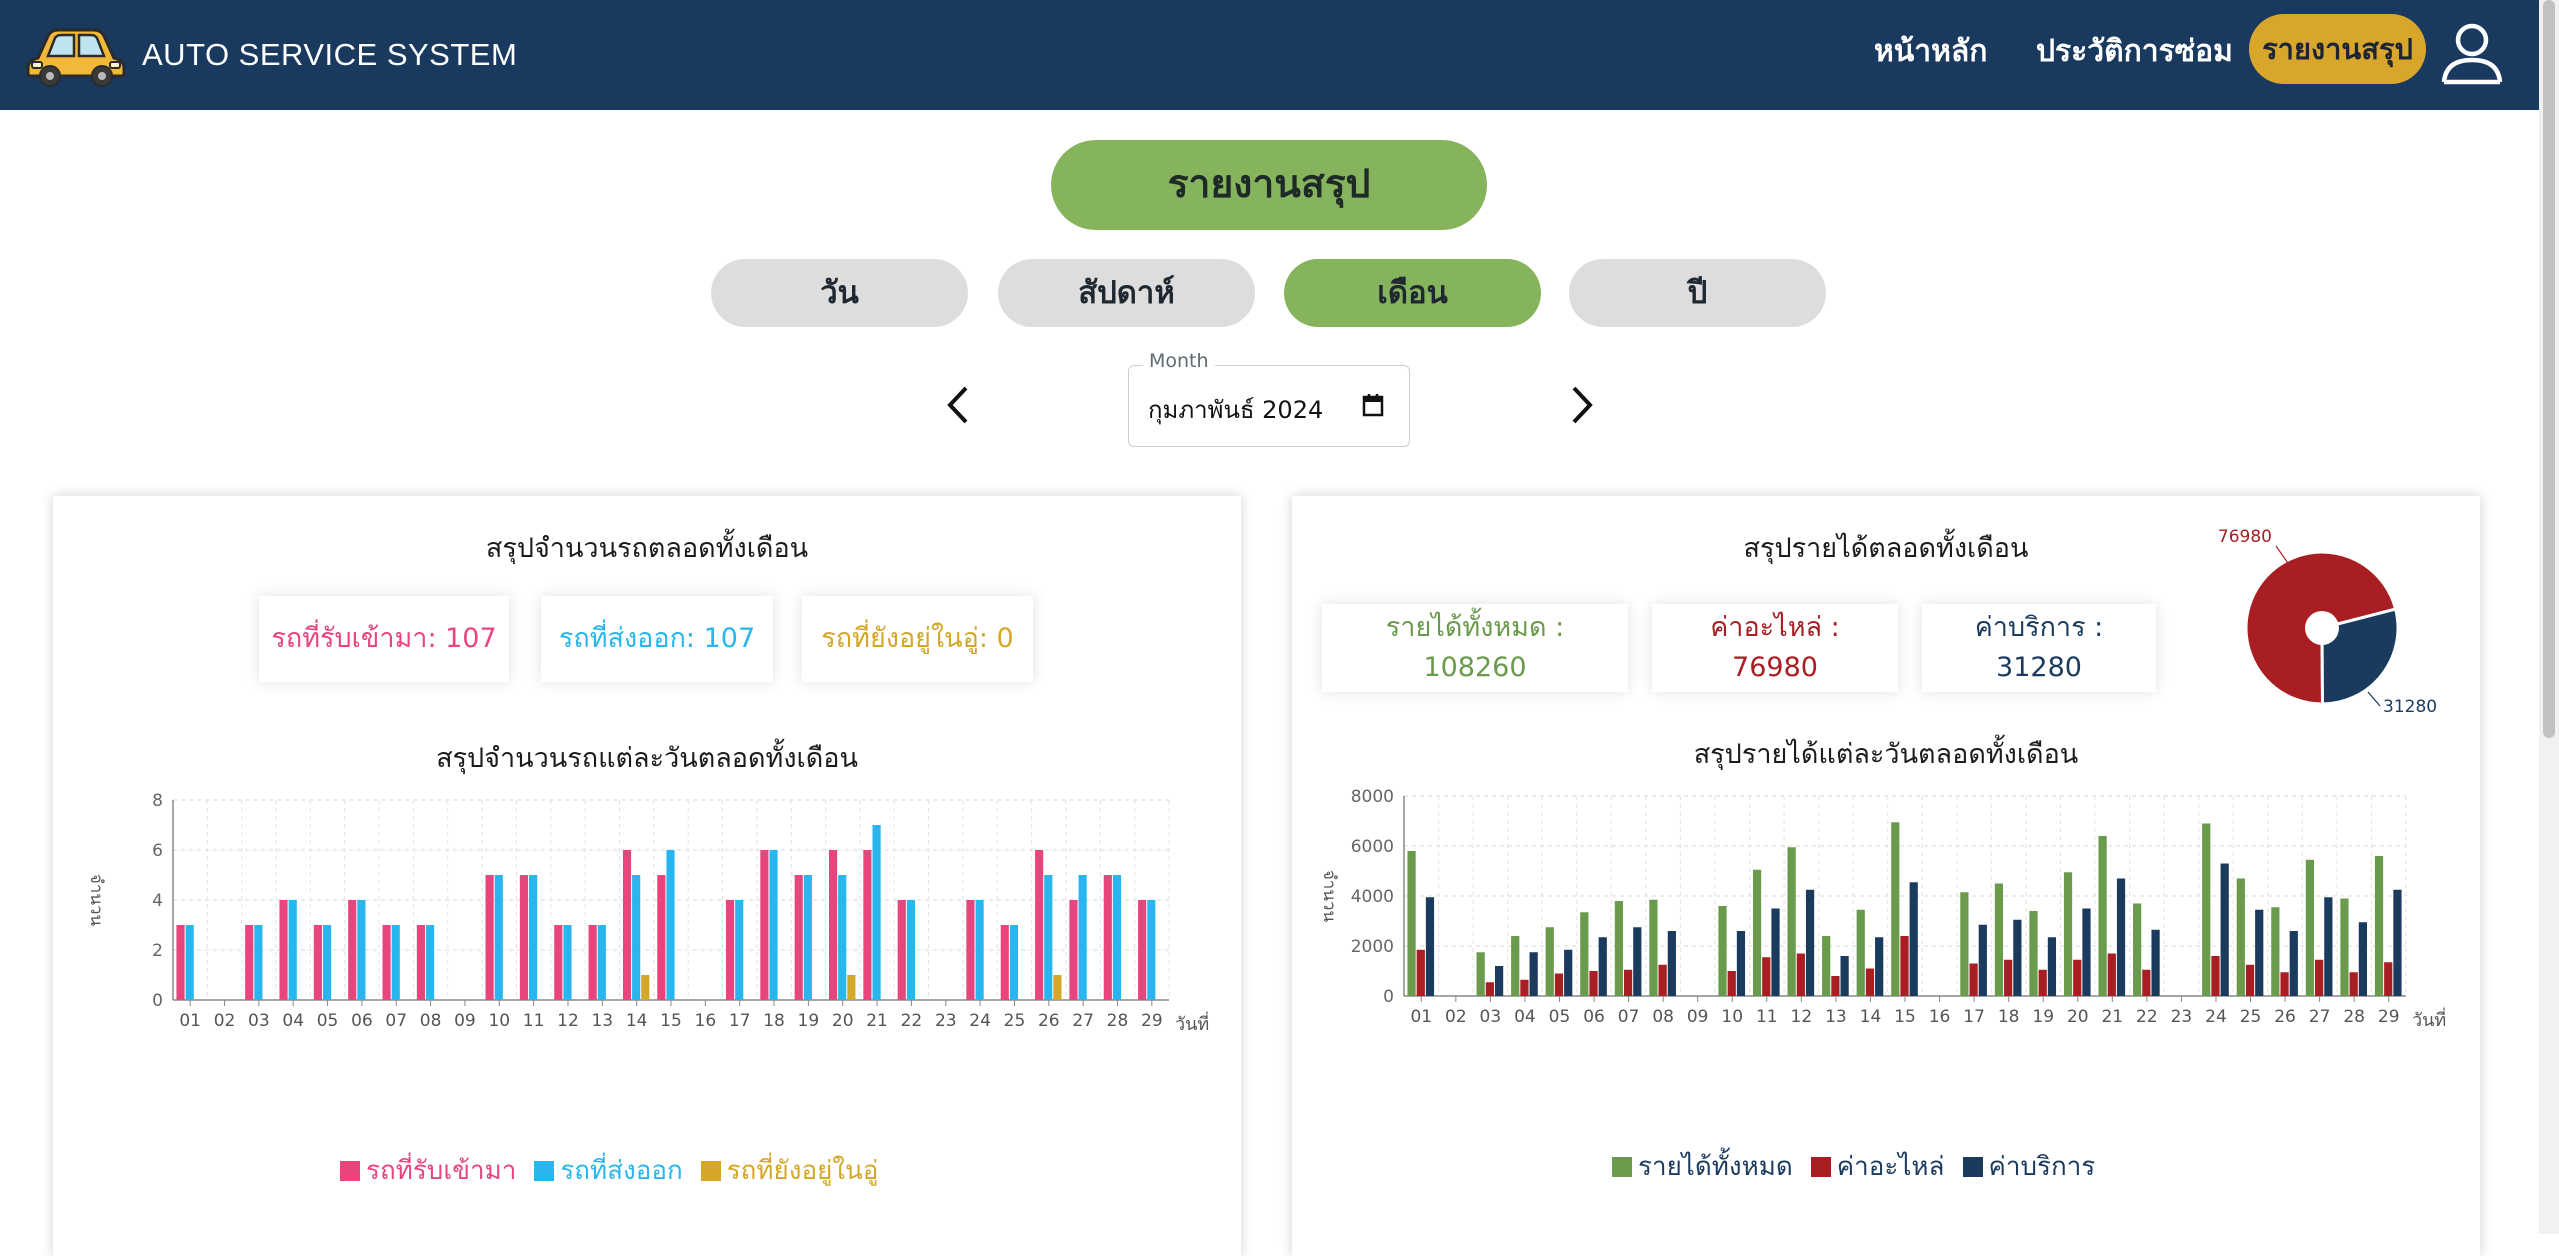 The width and height of the screenshot is (2559, 1256). Describe the element at coordinates (2549, 369) in the screenshot. I see `scrollbar-thumb` at that location.